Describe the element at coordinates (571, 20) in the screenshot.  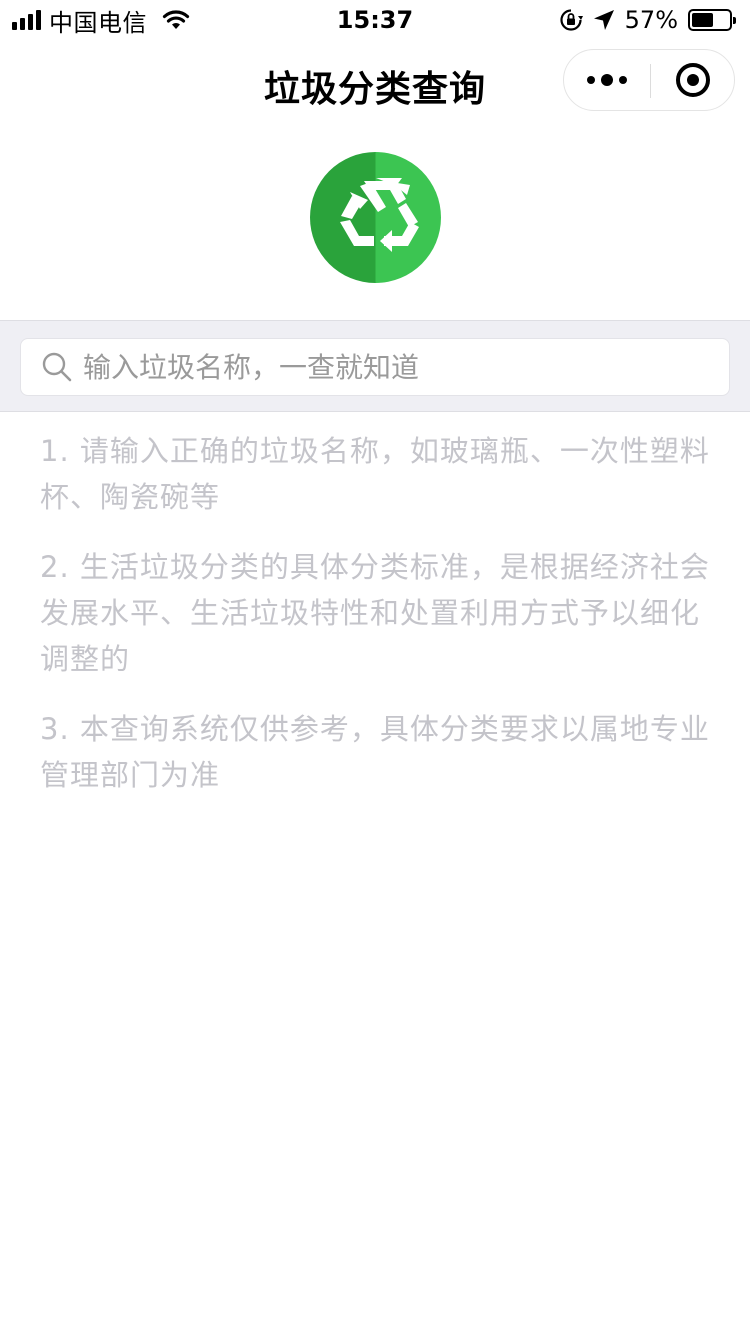
I see `orientation-lock-icon` at that location.